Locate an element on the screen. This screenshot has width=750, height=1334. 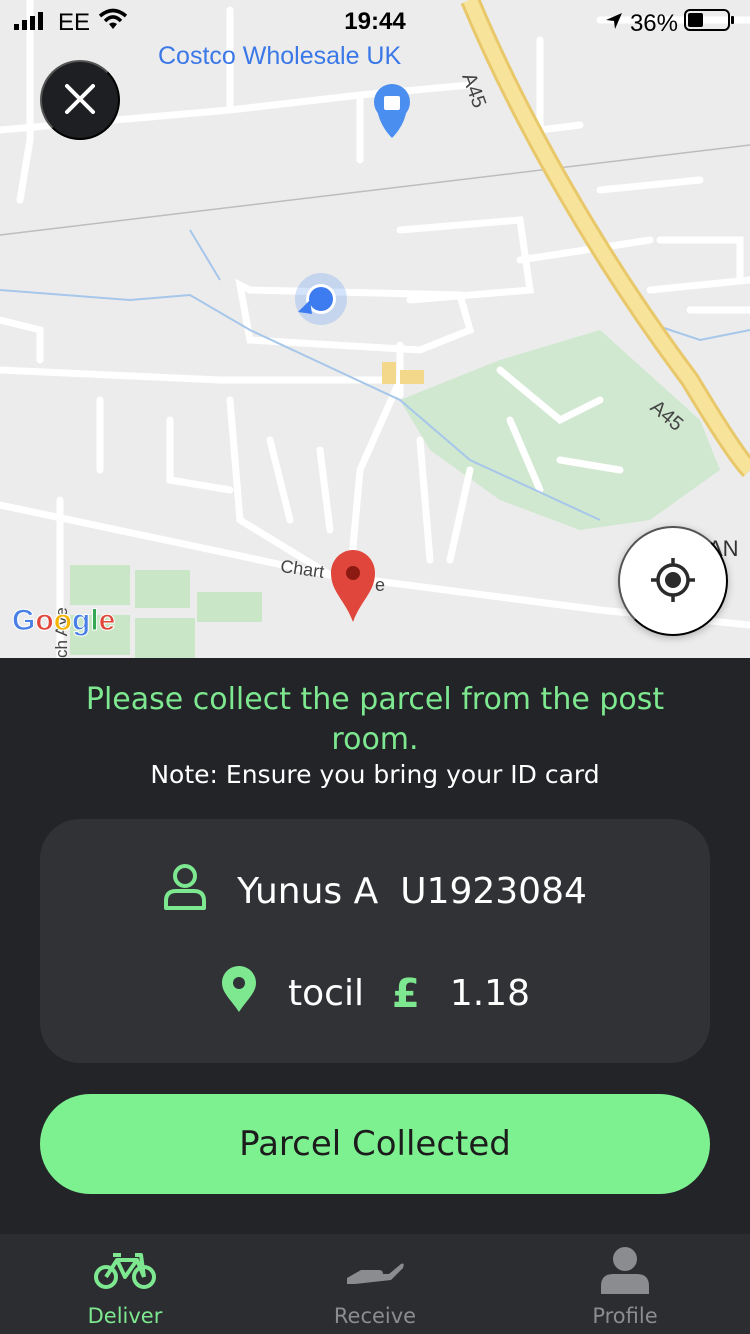
person-icon is located at coordinates (625, 1271).